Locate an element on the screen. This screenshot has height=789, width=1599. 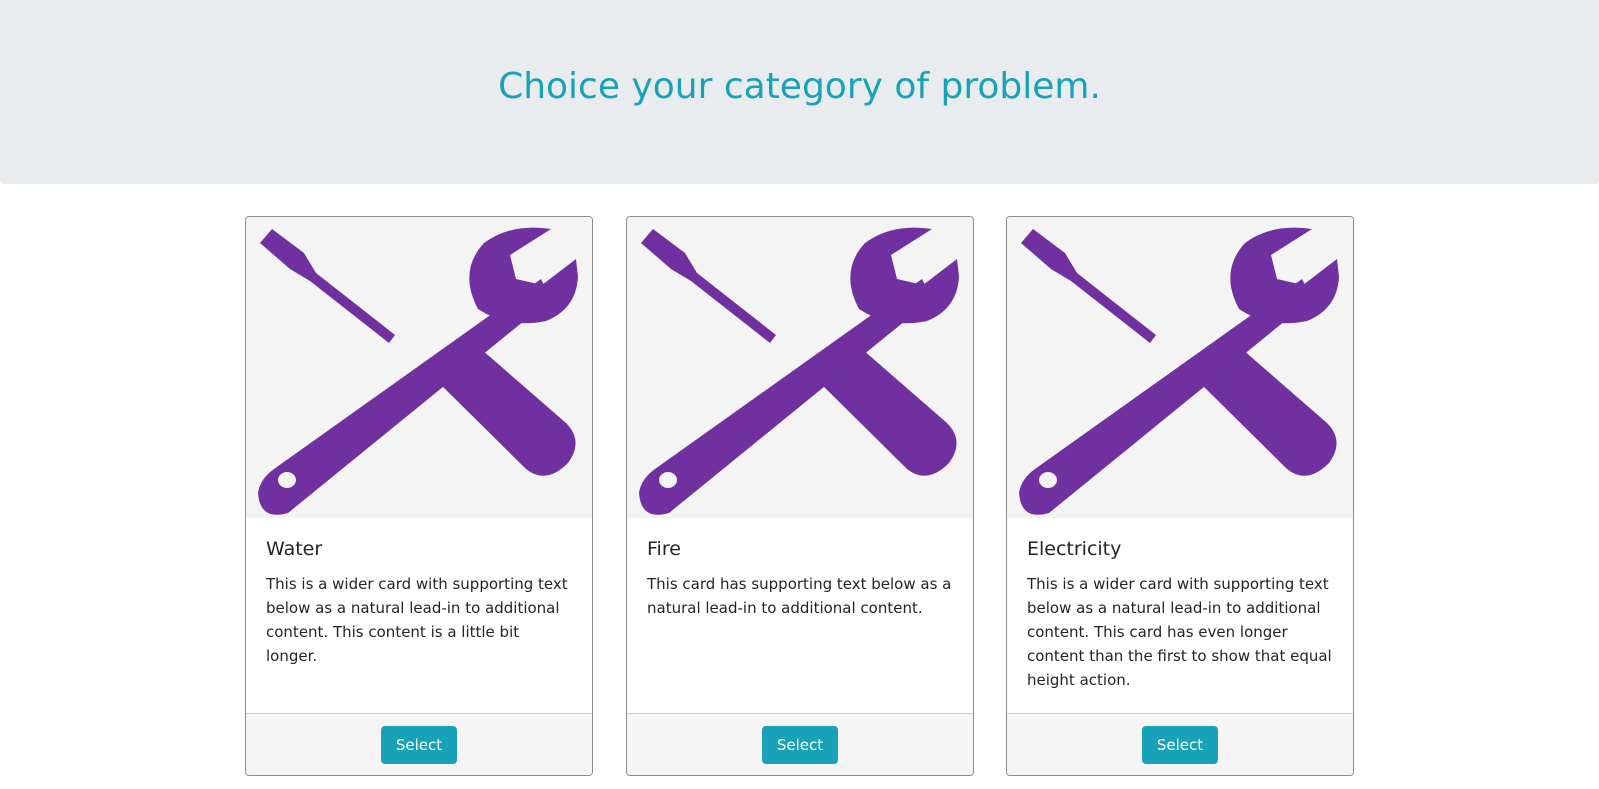
select-water-button: Select is located at coordinates (419, 744).